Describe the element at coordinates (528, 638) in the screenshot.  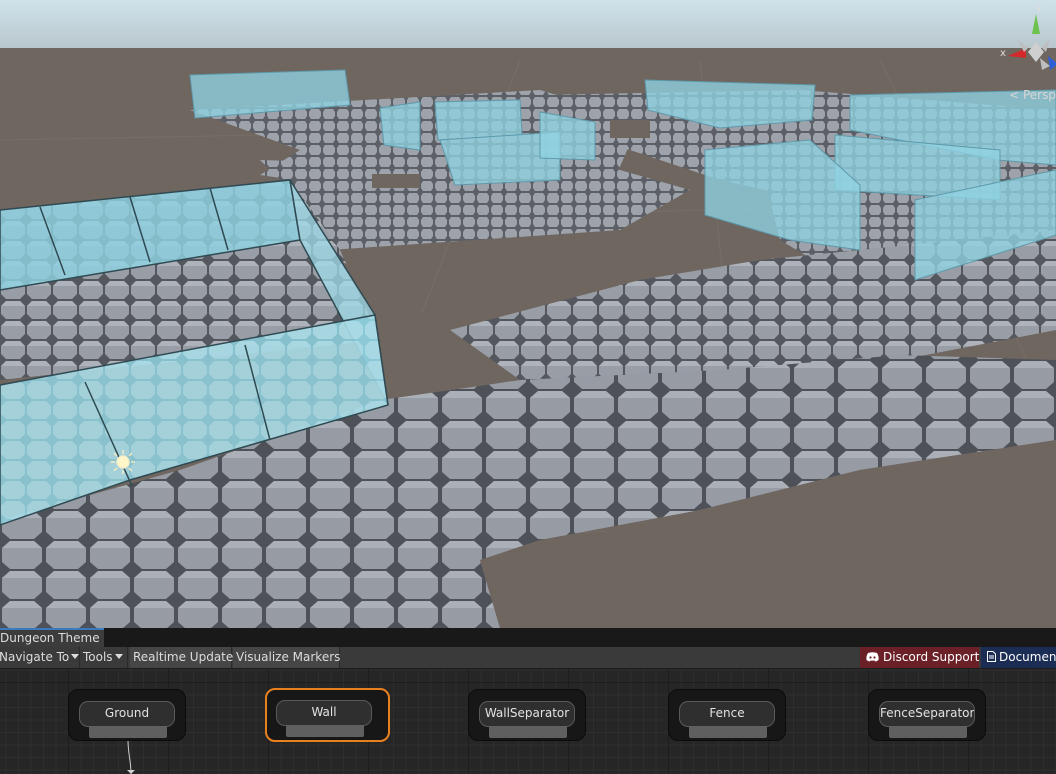
I see `tab-bar: Dungeon Theme` at that location.